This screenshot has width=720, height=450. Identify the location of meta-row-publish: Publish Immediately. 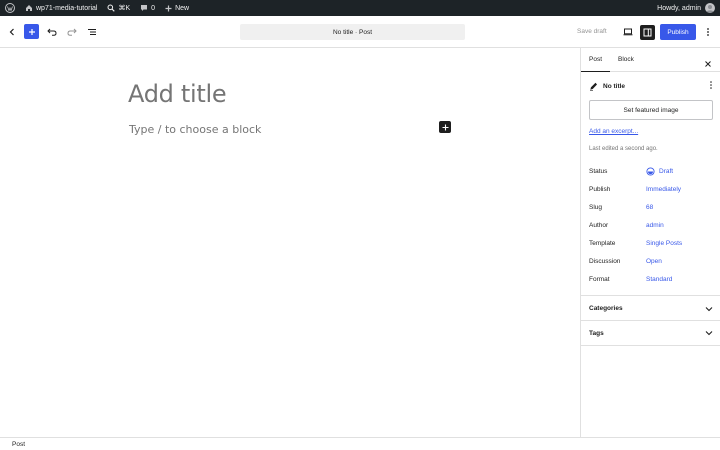
(651, 189).